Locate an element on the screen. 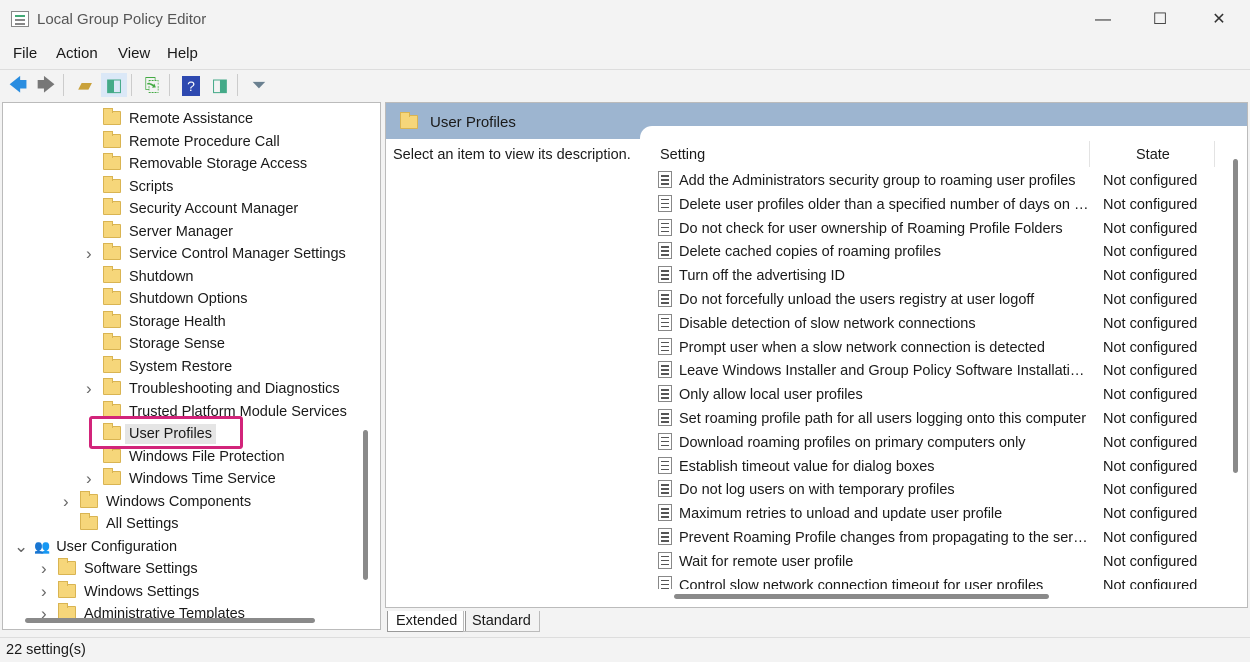  close-button: ✕ is located at coordinates (1219, 20).